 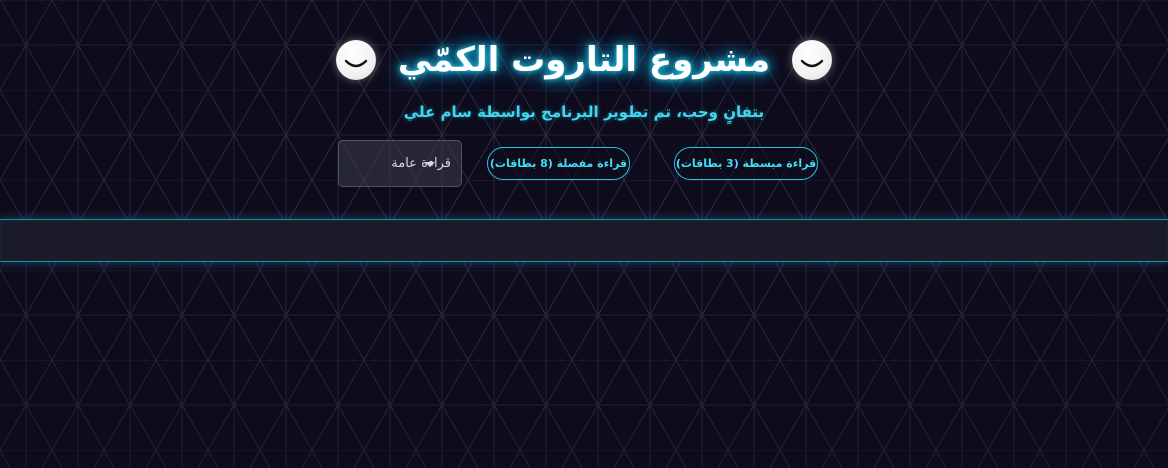 I want to click on chevron-down-icon, so click(x=430, y=164).